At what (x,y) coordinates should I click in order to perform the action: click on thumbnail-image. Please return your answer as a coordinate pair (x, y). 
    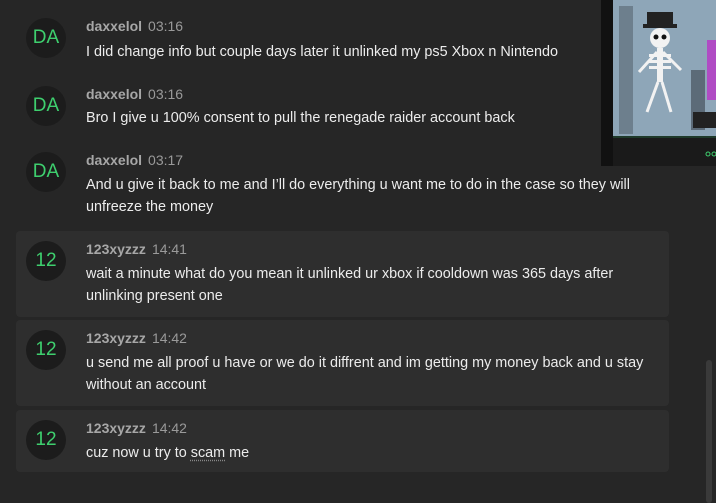
    Looking at the image, I should click on (664, 68).